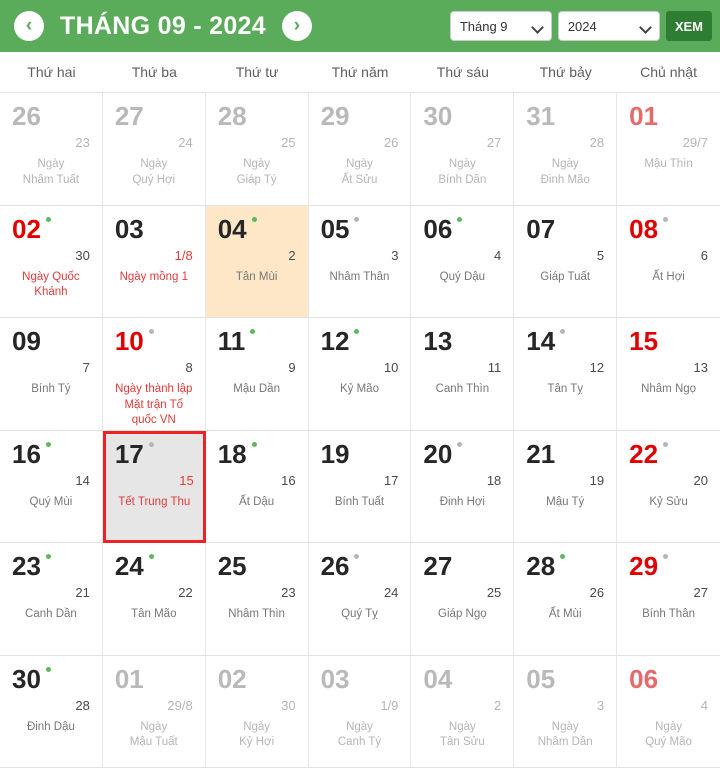 This screenshot has height=768, width=720. What do you see at coordinates (154, 72) in the screenshot?
I see `weekday-label: Thứ ba` at bounding box center [154, 72].